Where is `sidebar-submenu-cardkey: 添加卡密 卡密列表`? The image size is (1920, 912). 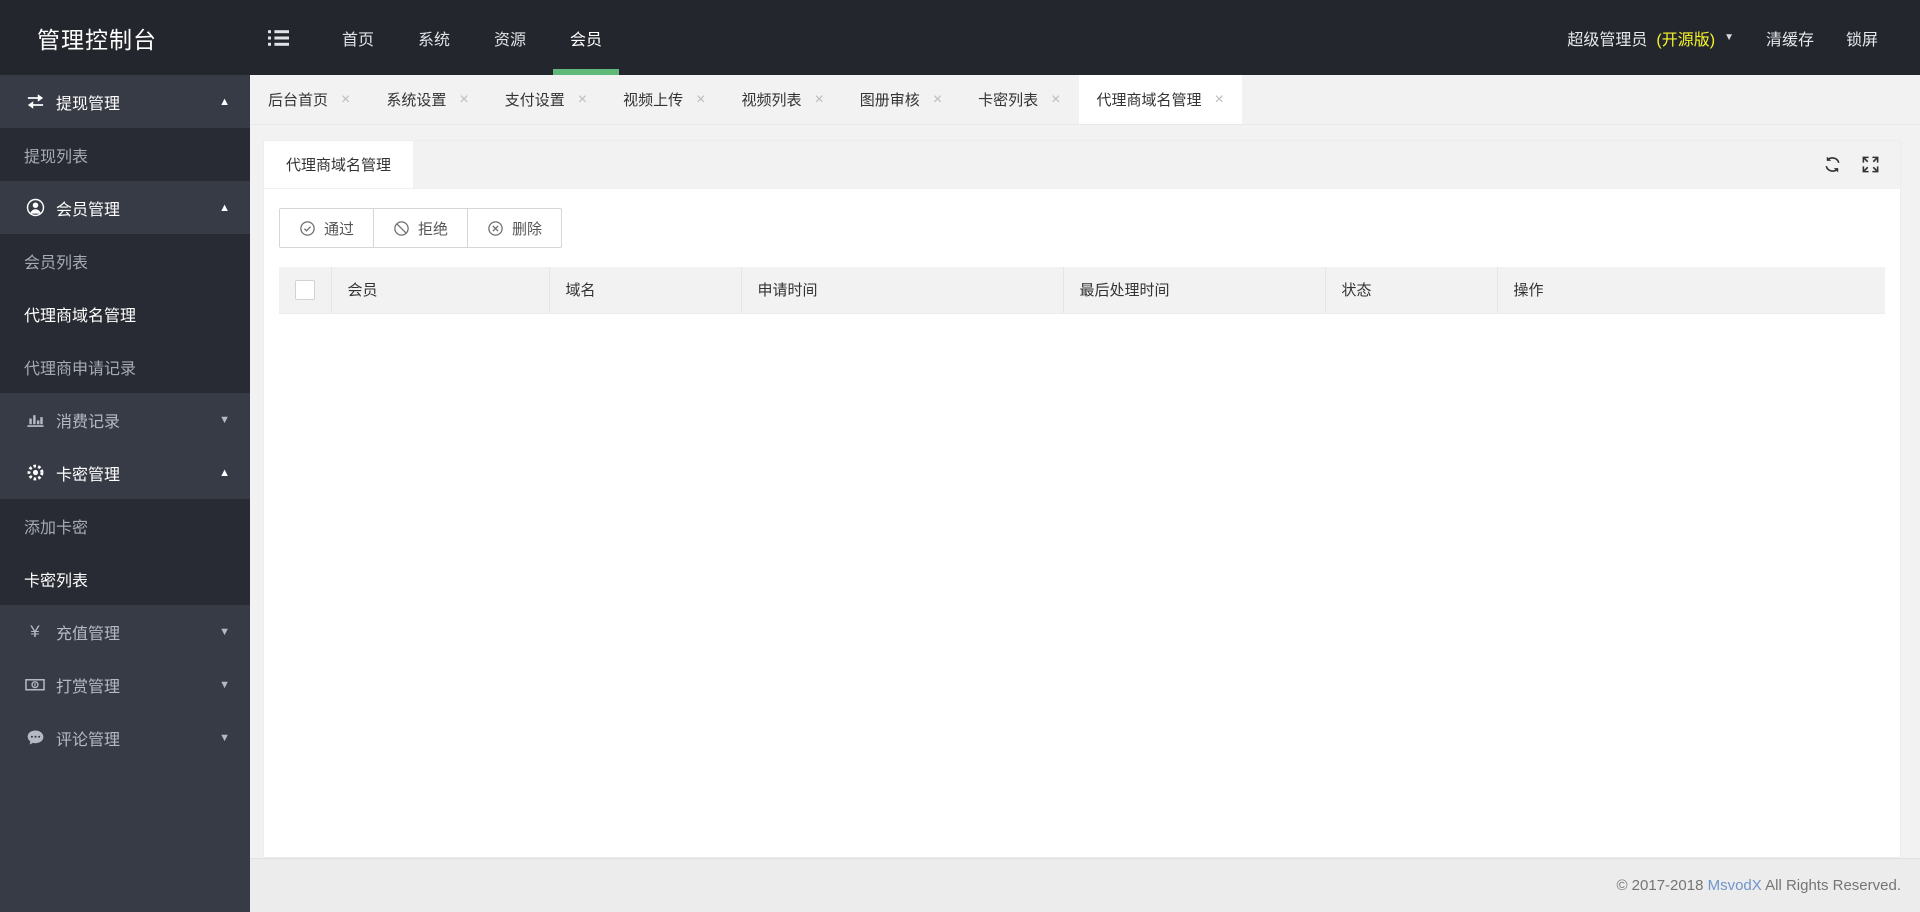 sidebar-submenu-cardkey: 添加卡密 卡密列表 is located at coordinates (125, 552).